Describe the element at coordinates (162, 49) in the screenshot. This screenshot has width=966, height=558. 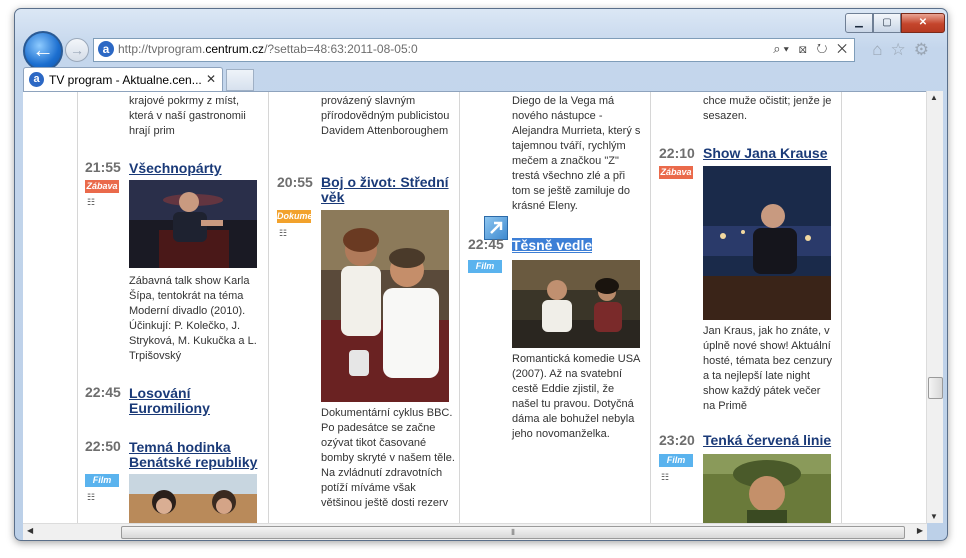
I see `url-prefix: http://tvprogram.` at that location.